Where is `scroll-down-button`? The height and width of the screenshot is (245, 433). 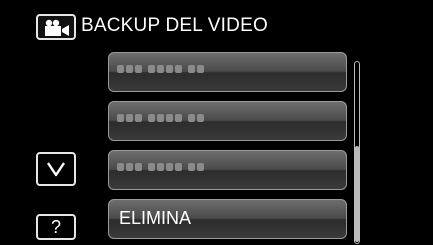
scroll-down-button is located at coordinates (56, 169).